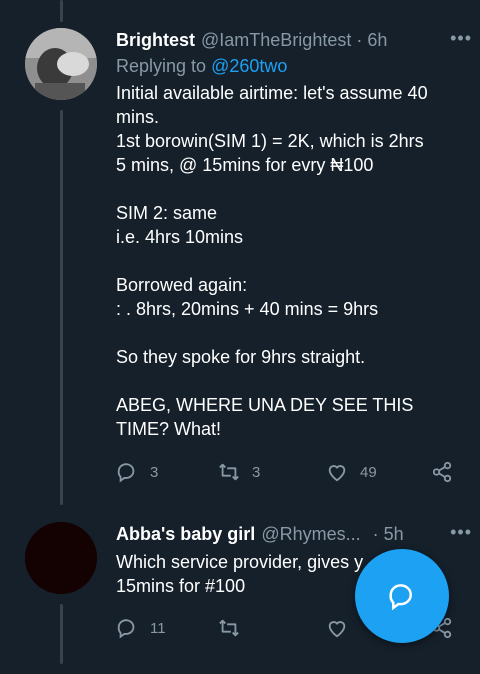 Image resolution: width=480 pixels, height=674 pixels. Describe the element at coordinates (276, 40) in the screenshot. I see `user-handle: @IamTheBrightest` at that location.